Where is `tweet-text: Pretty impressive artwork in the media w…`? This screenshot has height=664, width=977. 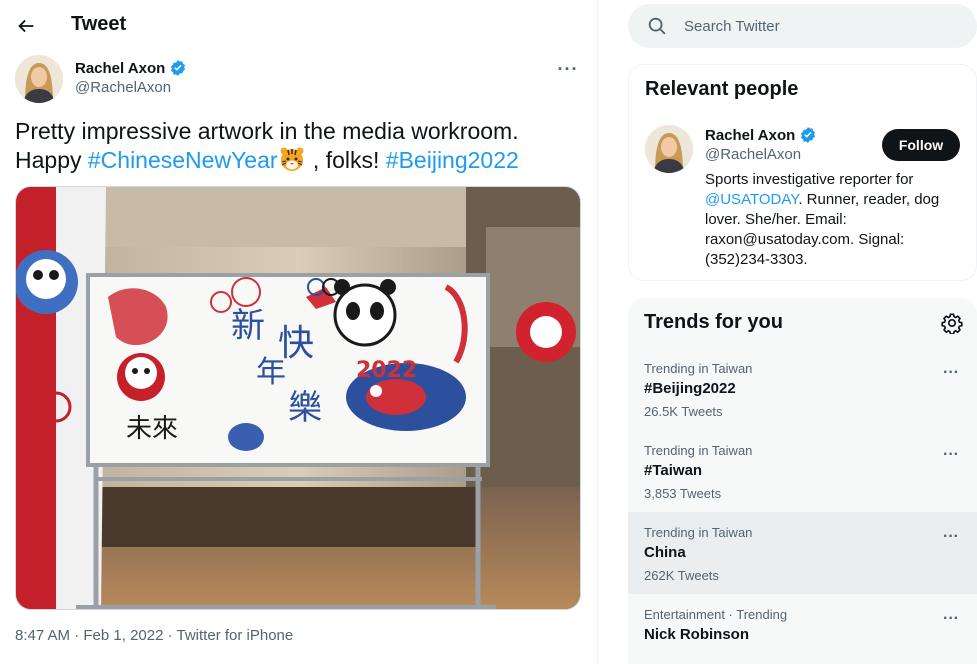 tweet-text: Pretty impressive artwork in the media w… is located at coordinates (300, 146).